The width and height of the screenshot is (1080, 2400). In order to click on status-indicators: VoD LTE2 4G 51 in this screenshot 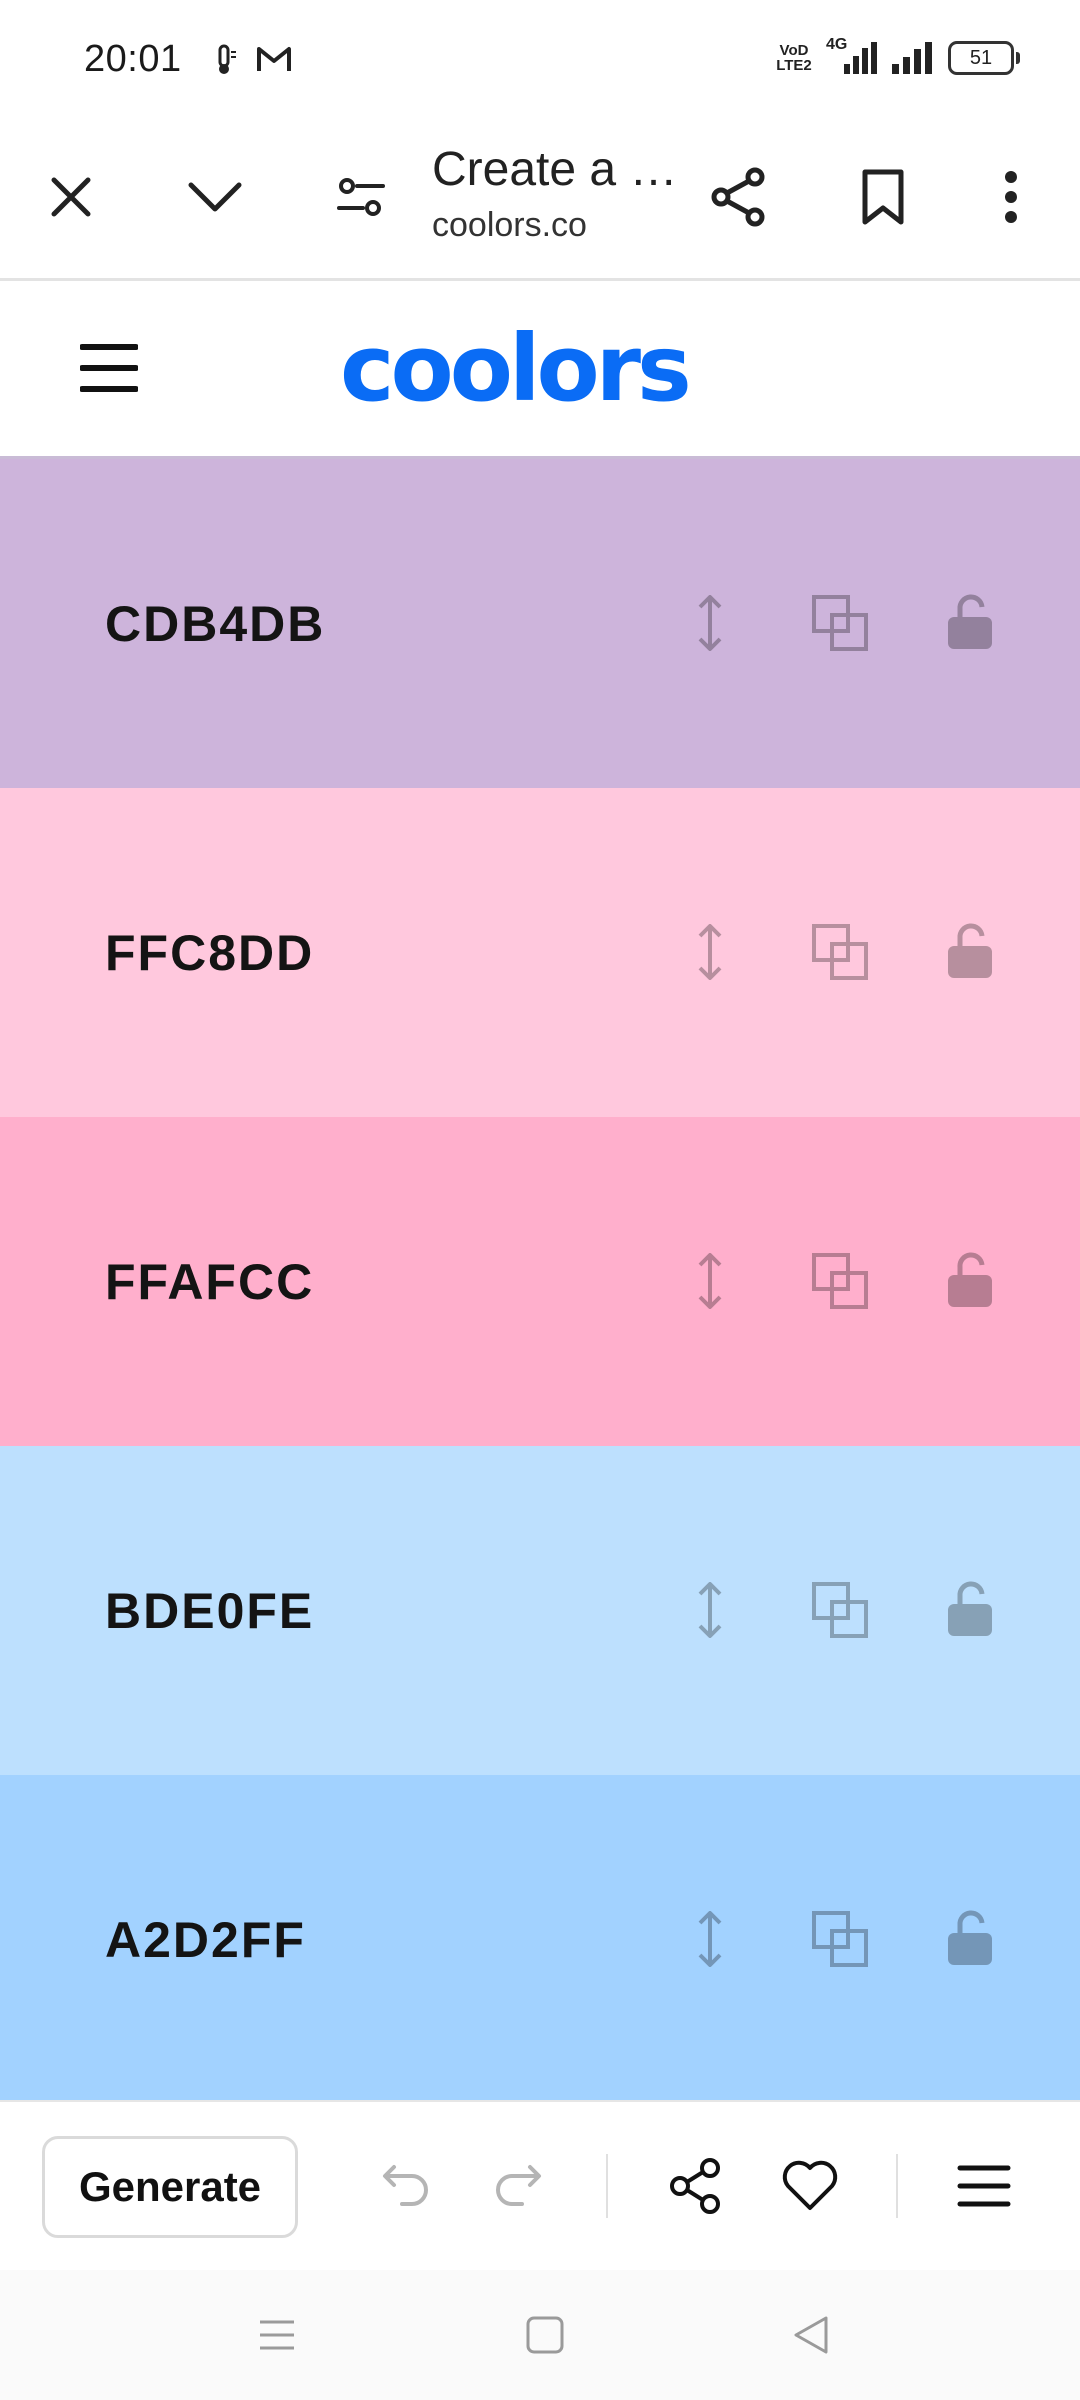, I will do `click(897, 56)`.